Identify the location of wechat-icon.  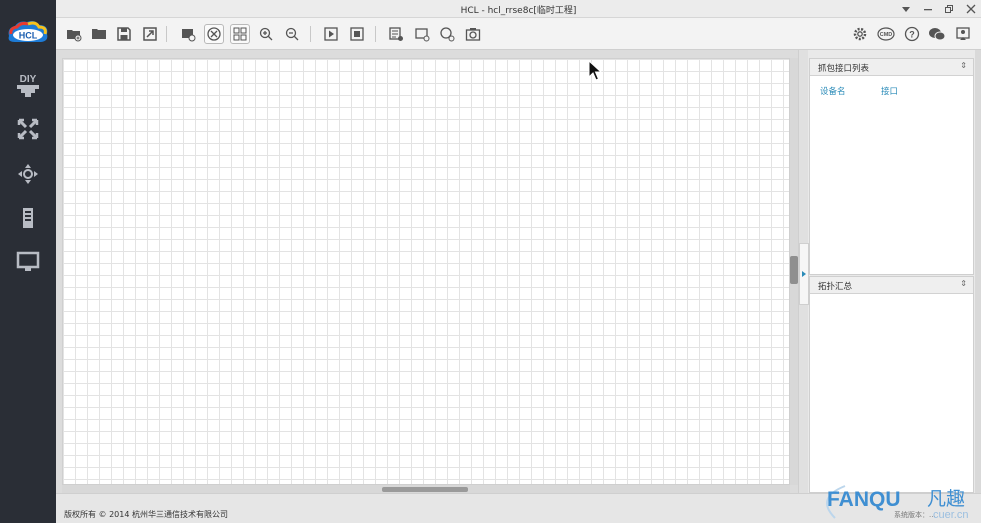
(937, 34).